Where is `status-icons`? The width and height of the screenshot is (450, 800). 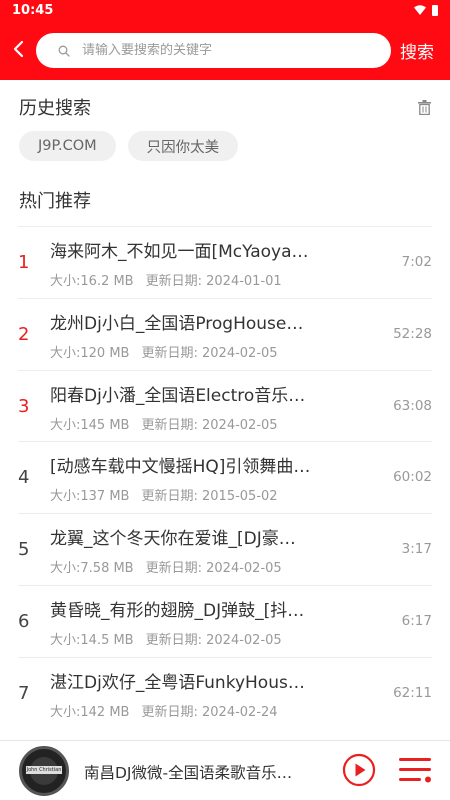
status-icons is located at coordinates (426, 10).